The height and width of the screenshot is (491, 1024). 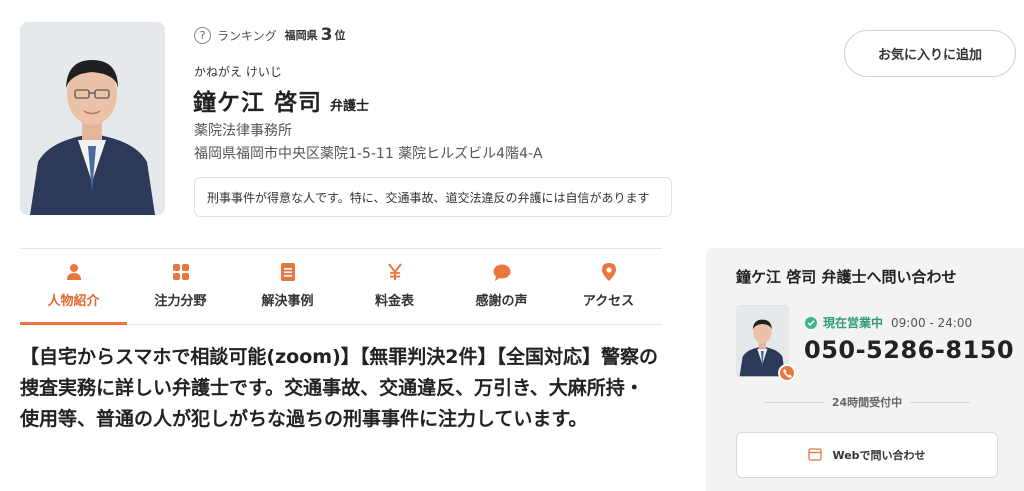 What do you see at coordinates (180, 301) in the screenshot?
I see `tab-label: 注力分野` at bounding box center [180, 301].